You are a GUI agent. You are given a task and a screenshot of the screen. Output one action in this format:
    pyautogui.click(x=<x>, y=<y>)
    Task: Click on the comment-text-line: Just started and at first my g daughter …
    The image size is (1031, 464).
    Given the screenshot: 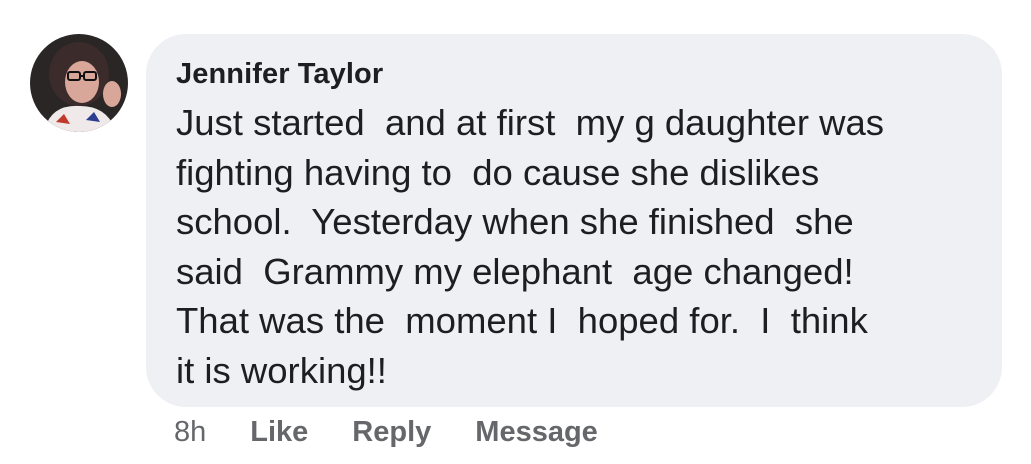 What is the action you would take?
    pyautogui.click(x=530, y=122)
    